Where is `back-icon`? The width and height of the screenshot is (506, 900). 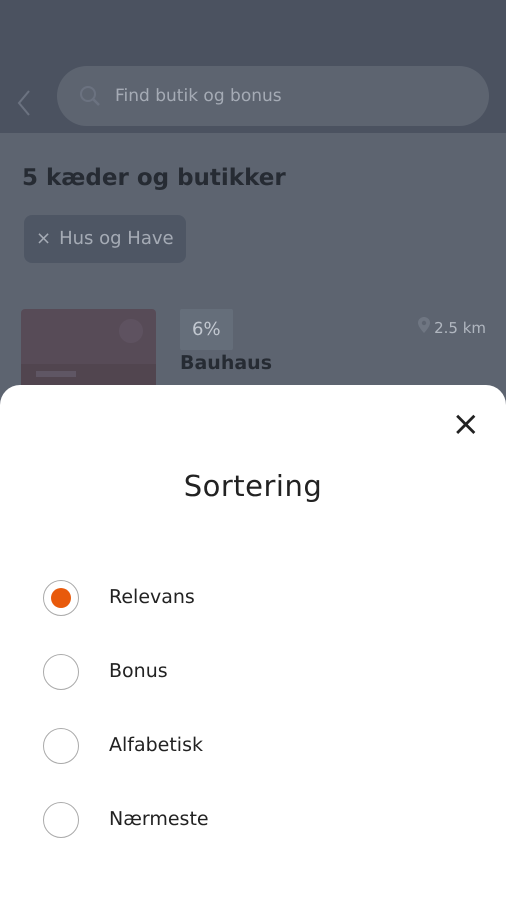 back-icon is located at coordinates (24, 103).